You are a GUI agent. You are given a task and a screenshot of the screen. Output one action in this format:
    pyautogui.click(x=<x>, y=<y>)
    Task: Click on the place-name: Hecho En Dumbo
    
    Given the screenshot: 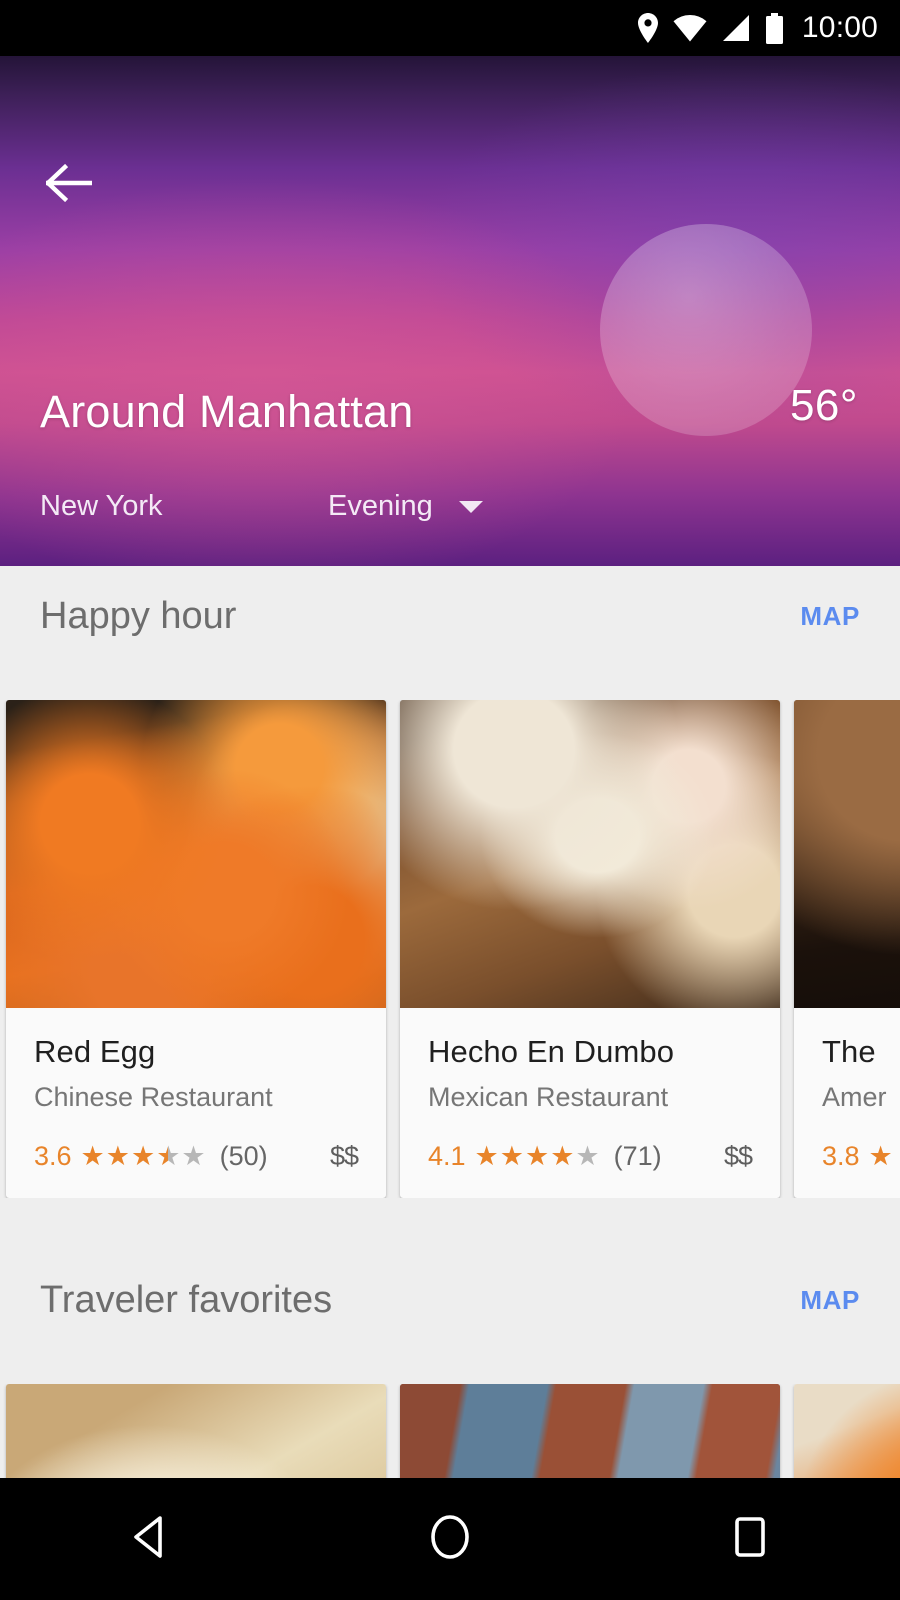 What is the action you would take?
    pyautogui.click(x=551, y=1051)
    